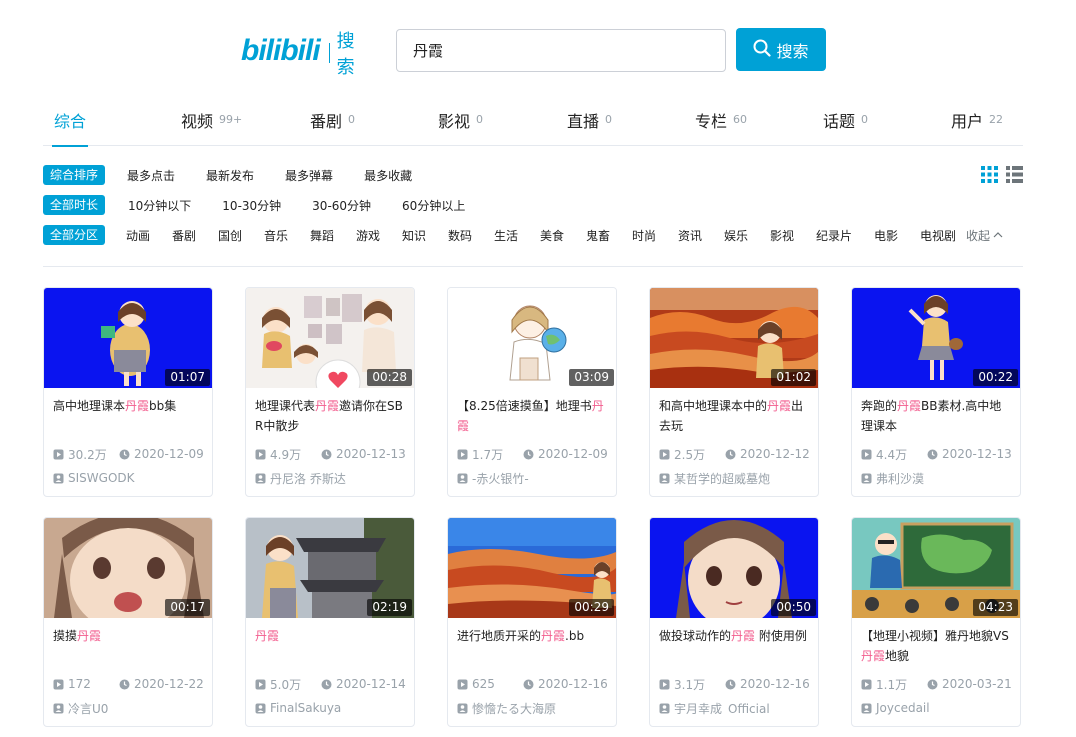 Image resolution: width=1076 pixels, height=737 pixels. What do you see at coordinates (251, 205) in the screenshot?
I see `duration-10-30: 10-30分钟` at bounding box center [251, 205].